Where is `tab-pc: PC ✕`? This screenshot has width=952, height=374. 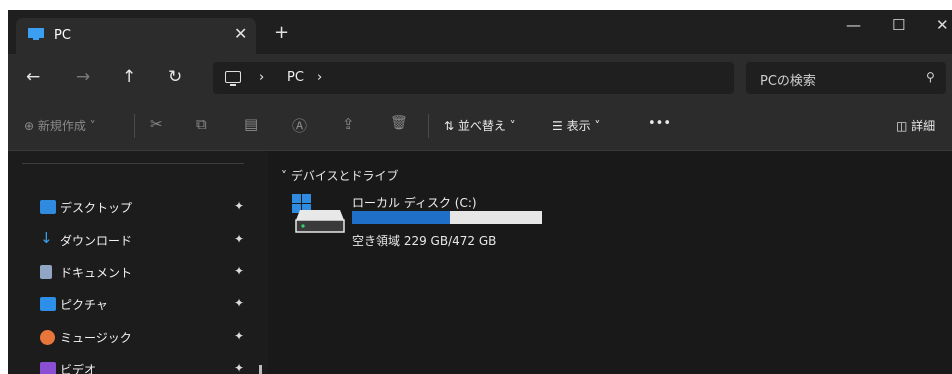 tab-pc: PC ✕ is located at coordinates (136, 36).